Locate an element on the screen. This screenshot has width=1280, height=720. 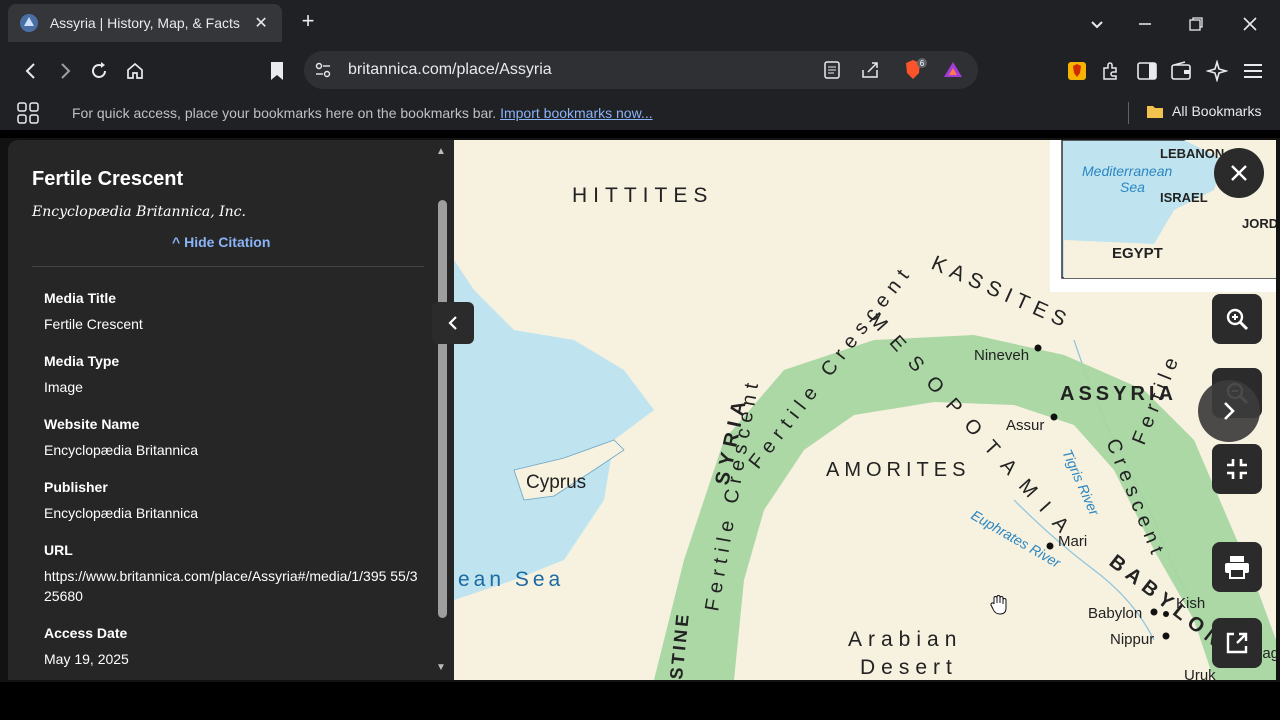
label-amorites: AMORITES is located at coordinates (898, 470).